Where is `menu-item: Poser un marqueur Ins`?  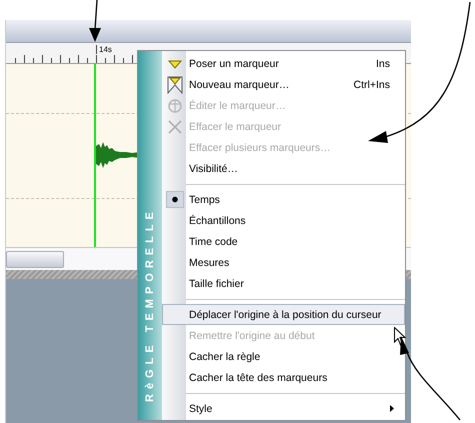 menu-item: Poser un marqueur Ins is located at coordinates (283, 63).